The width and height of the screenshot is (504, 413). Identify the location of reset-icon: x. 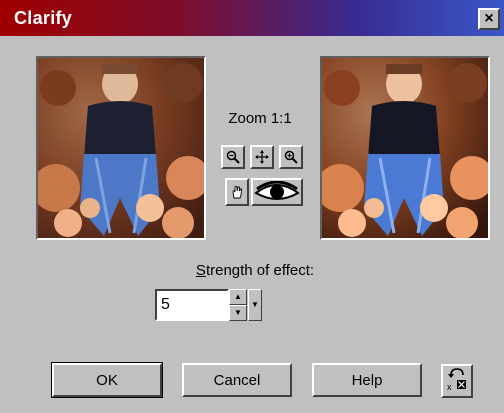
(456, 380).